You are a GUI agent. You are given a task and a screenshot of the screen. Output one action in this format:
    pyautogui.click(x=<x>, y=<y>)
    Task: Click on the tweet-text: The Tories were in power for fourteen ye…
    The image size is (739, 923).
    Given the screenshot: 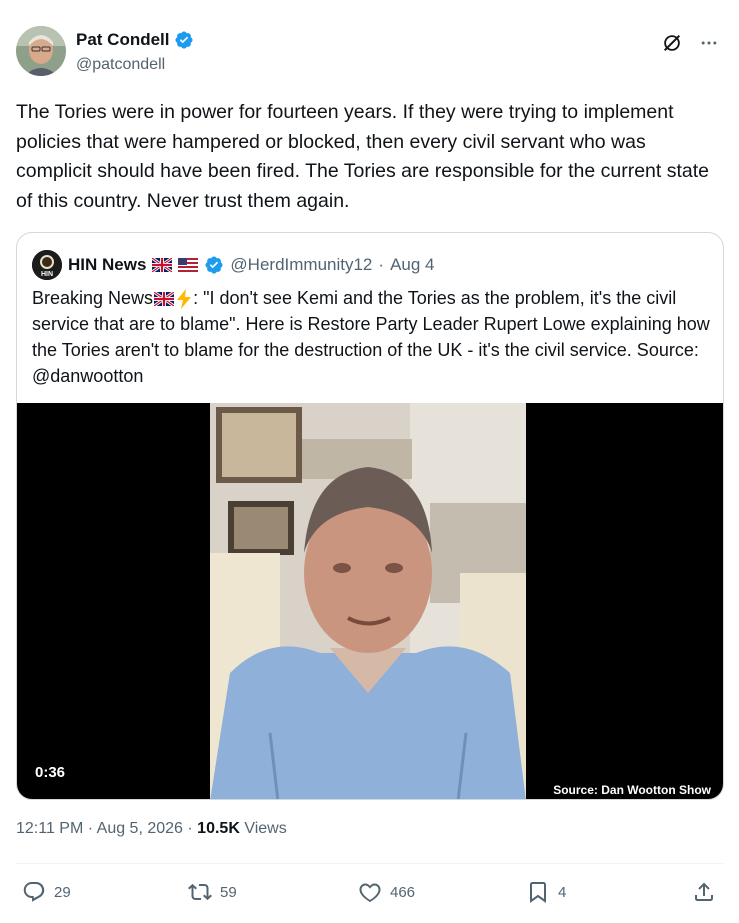 What is the action you would take?
    pyautogui.click(x=362, y=156)
    